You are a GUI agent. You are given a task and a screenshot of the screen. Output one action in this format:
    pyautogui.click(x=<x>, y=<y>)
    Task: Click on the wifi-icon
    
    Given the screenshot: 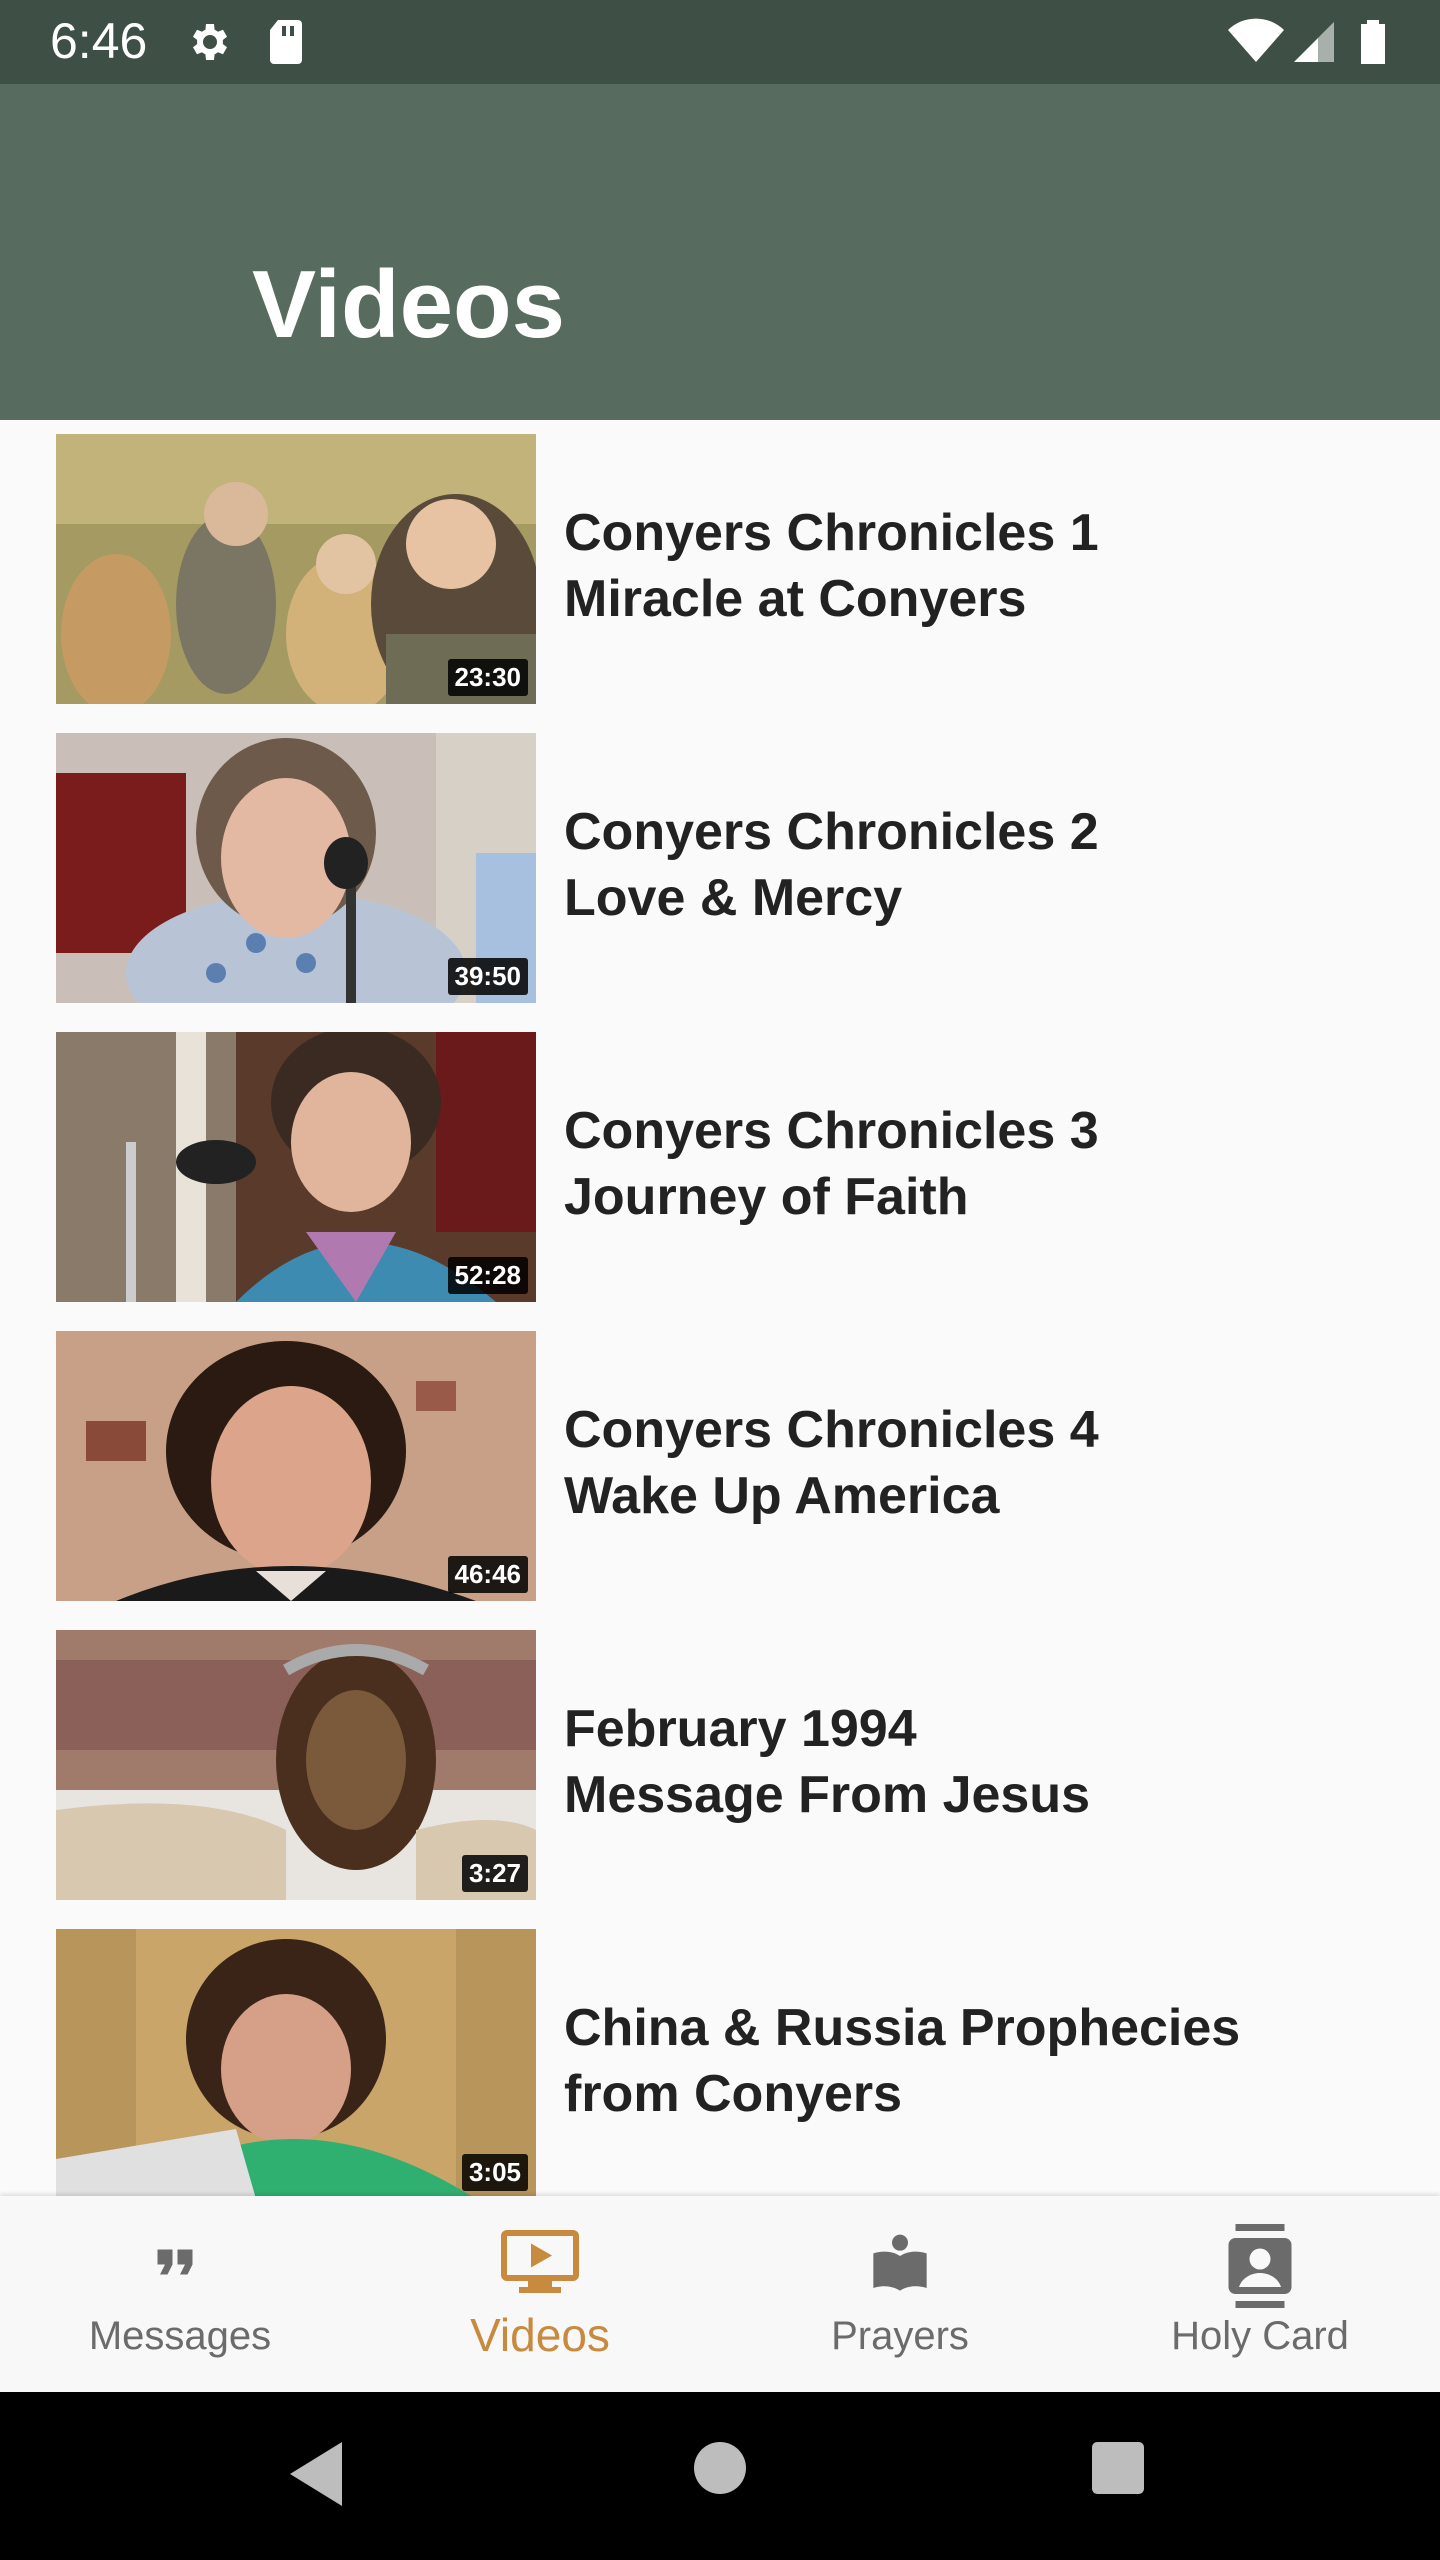 What is the action you would take?
    pyautogui.click(x=1256, y=44)
    